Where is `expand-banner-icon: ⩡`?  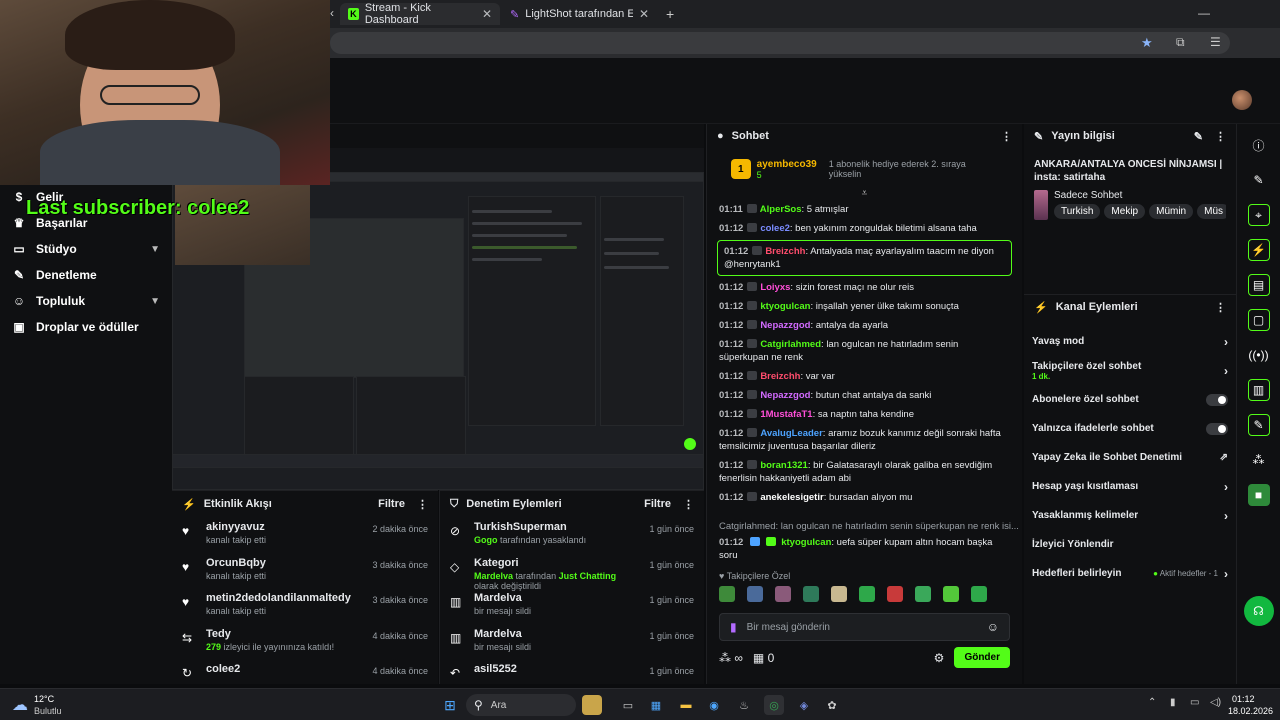 expand-banner-icon: ⩡ is located at coordinates (864, 194).